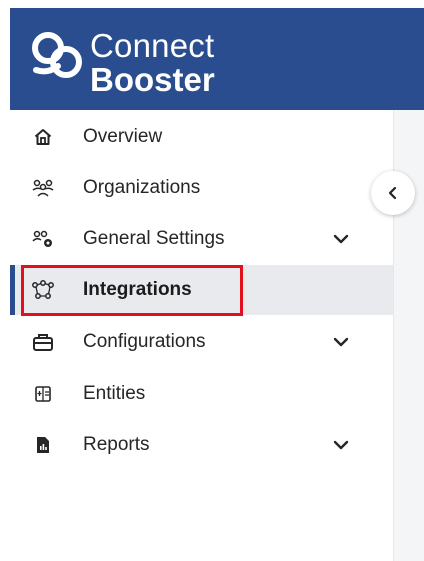 The image size is (424, 561). I want to click on sidebar-item-label: Organizations, so click(142, 187).